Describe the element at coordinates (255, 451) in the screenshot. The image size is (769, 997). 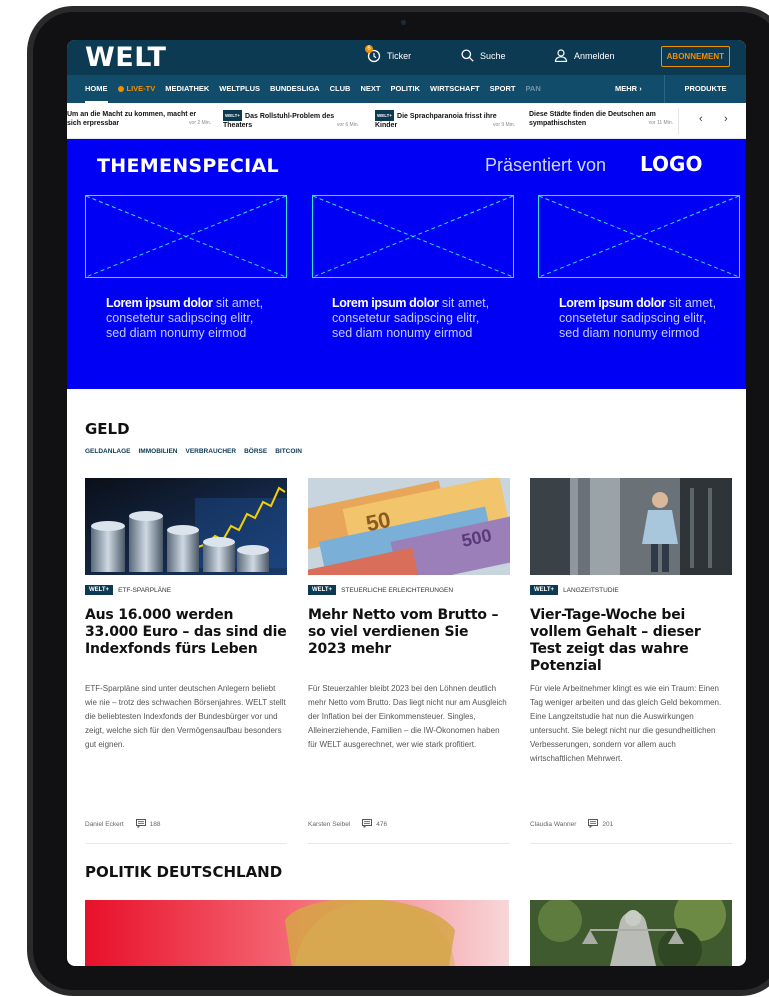
I see `subnav-item: BÖRSE` at that location.